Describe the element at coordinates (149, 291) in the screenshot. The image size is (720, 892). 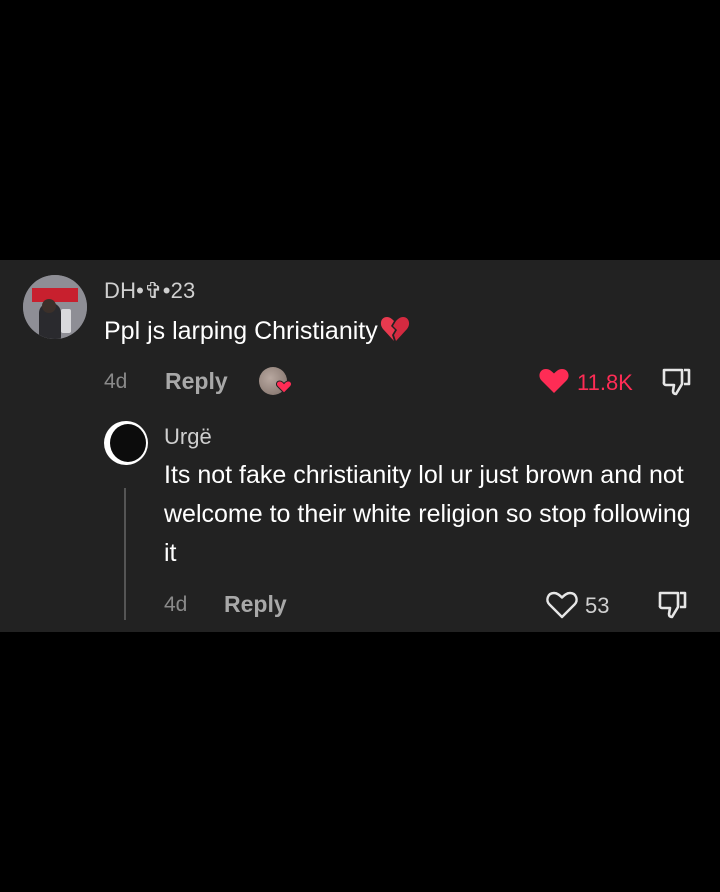
I see `comment-username: DH•✞•23` at that location.